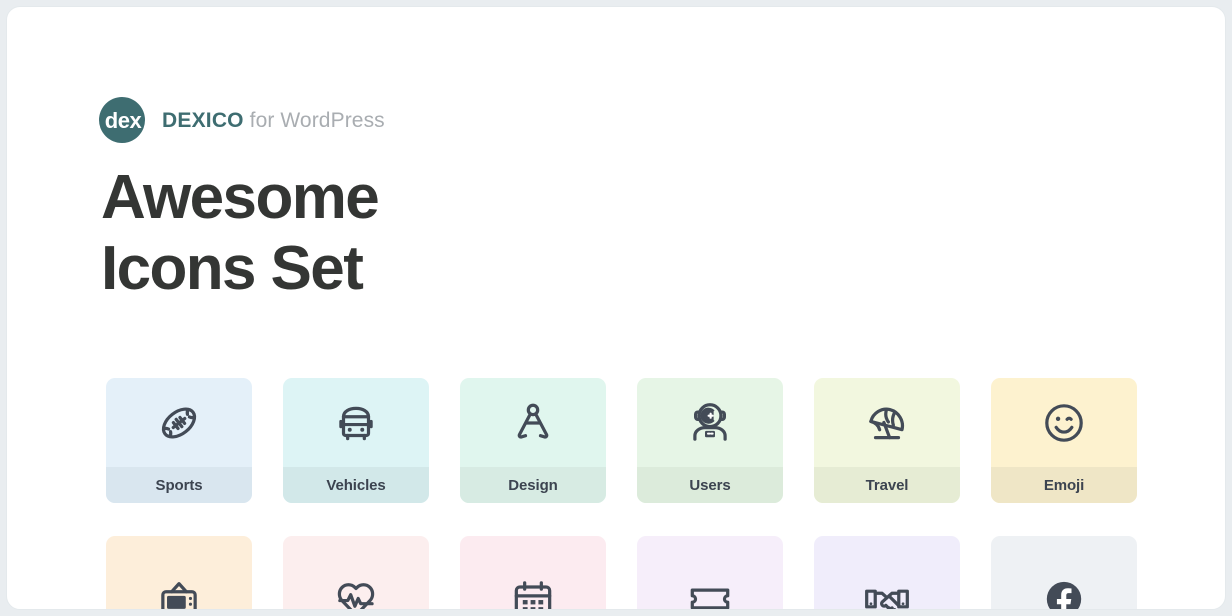 This screenshot has width=1232, height=616. I want to click on handshake-icon, so click(887, 572).